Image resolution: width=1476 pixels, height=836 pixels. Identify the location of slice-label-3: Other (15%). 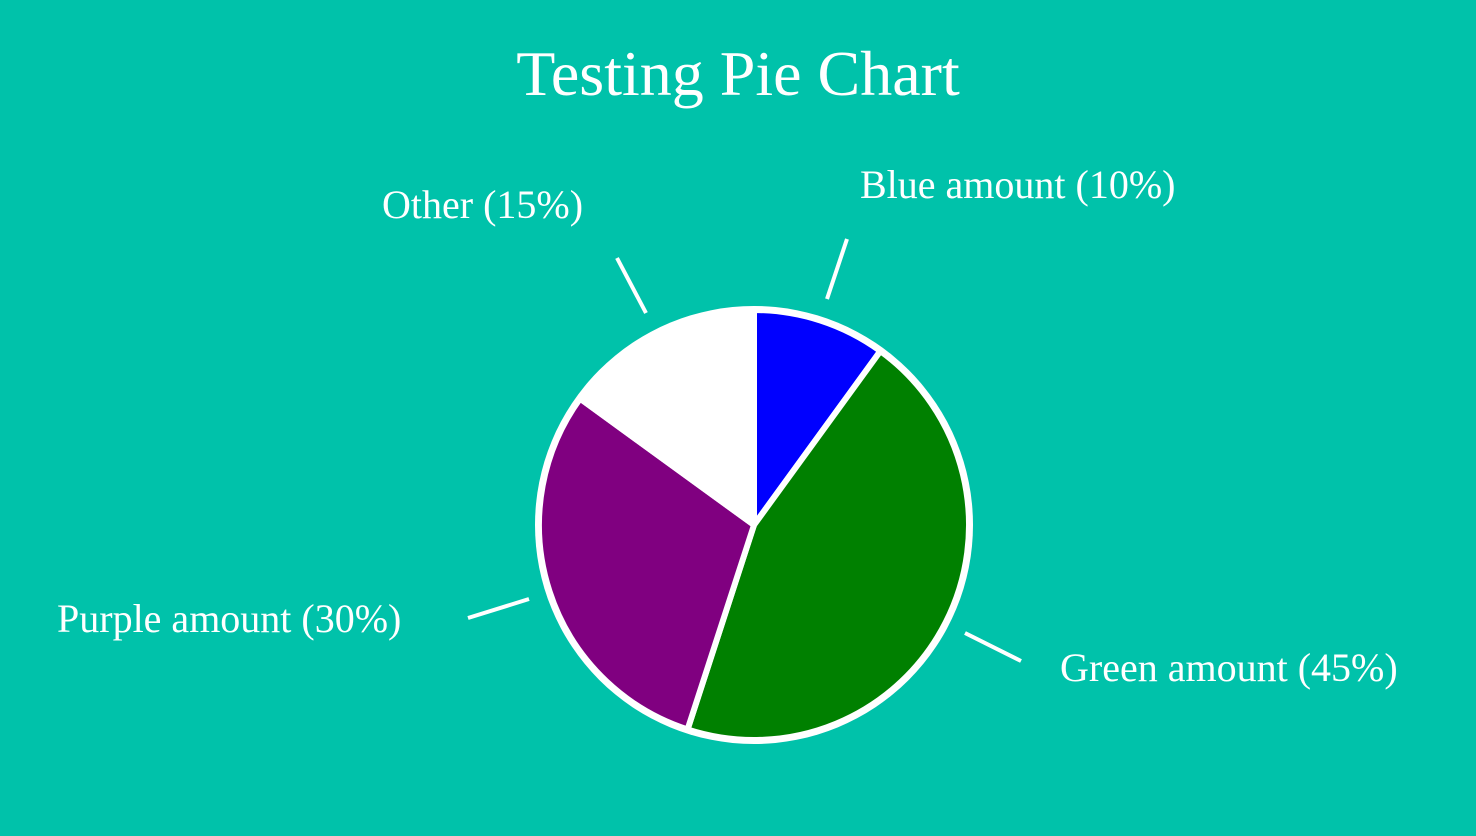
(482, 204).